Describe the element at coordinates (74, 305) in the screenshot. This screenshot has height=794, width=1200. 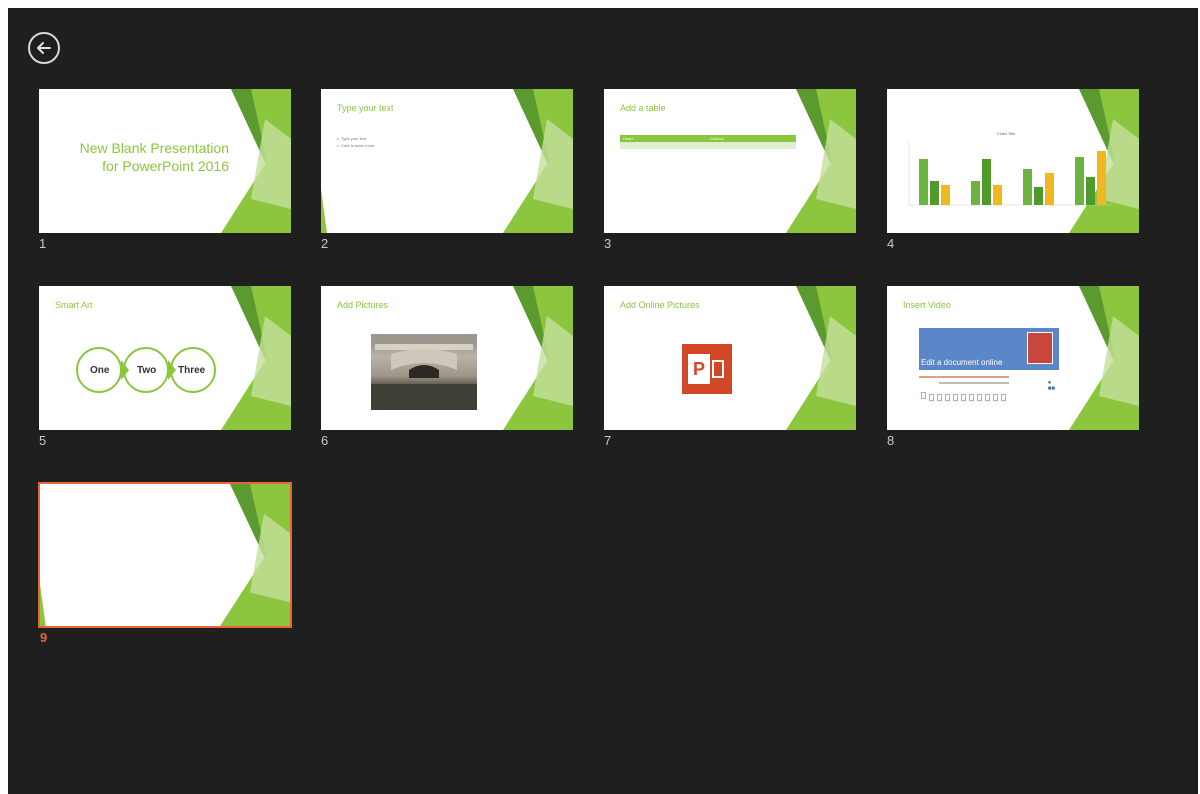
I see `slide-title: Smart Art` at that location.